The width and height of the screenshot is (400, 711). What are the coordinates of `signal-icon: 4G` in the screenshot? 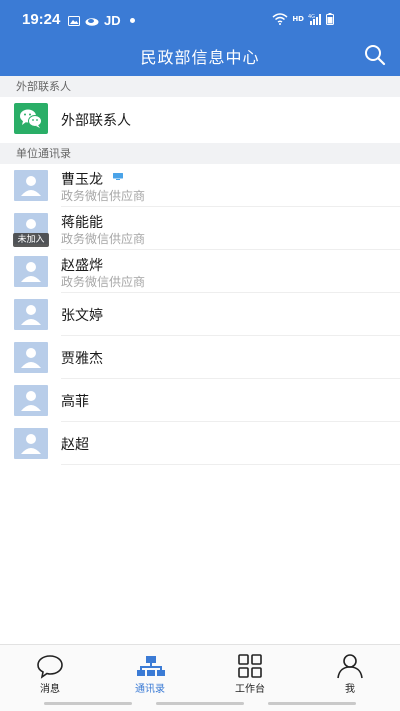 It's located at (314, 19).